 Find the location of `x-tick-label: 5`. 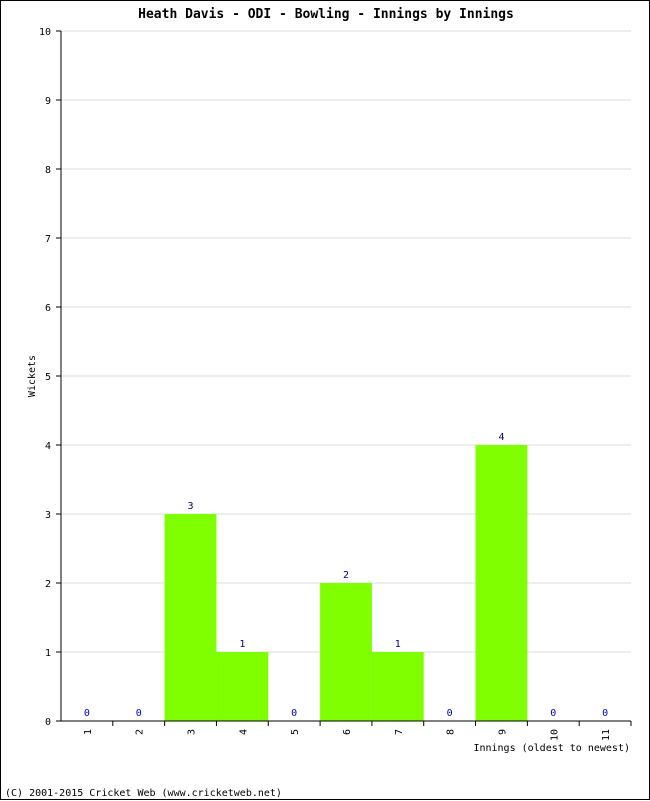

x-tick-label: 5 is located at coordinates (295, 732).